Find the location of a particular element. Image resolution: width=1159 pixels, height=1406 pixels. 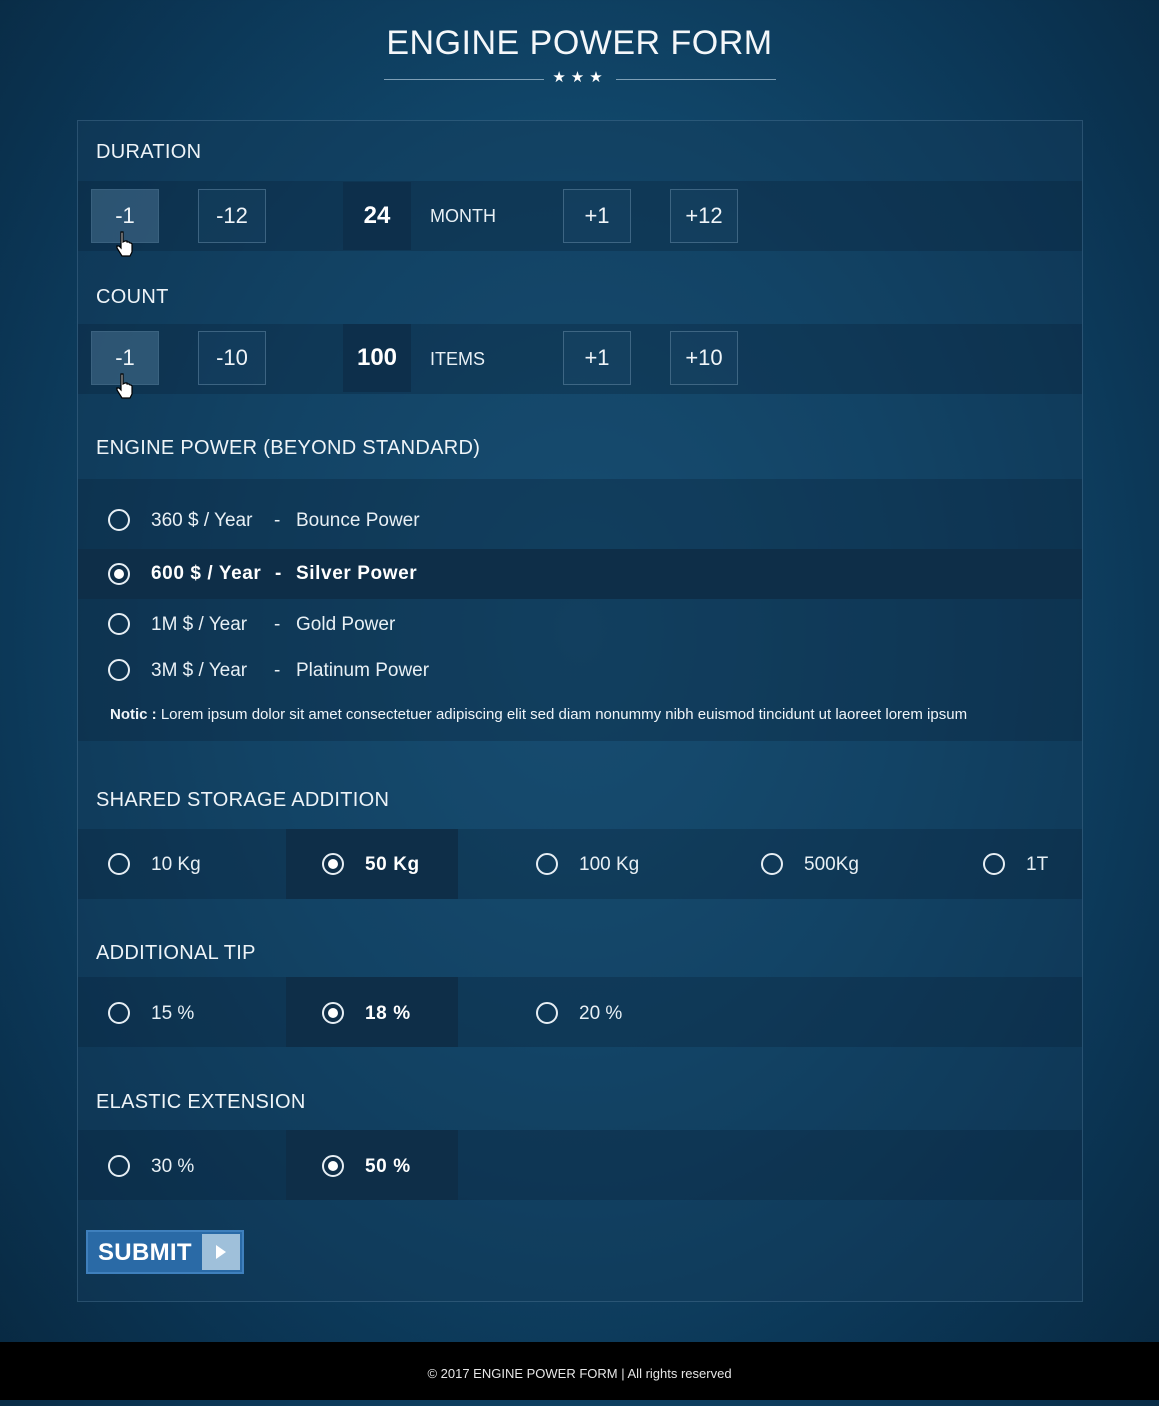

engine-option-2-name: Gold Power is located at coordinates (346, 624).